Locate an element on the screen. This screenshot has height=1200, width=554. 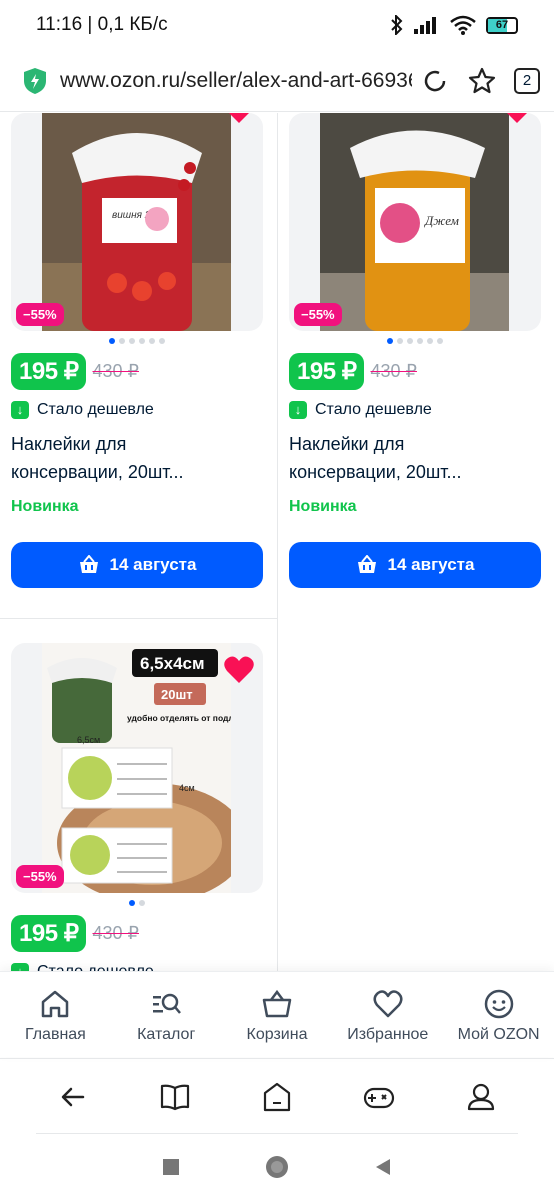
nav-cart: Корзина is located at coordinates (277, 1014).